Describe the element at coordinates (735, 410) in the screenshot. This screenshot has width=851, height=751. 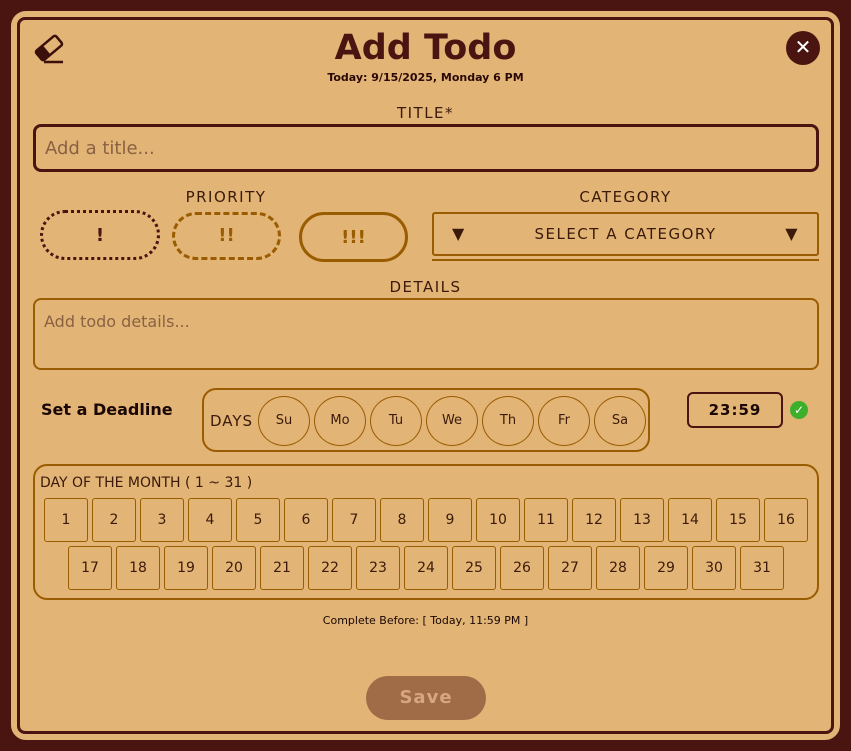
I see `time-input: 23:59` at that location.